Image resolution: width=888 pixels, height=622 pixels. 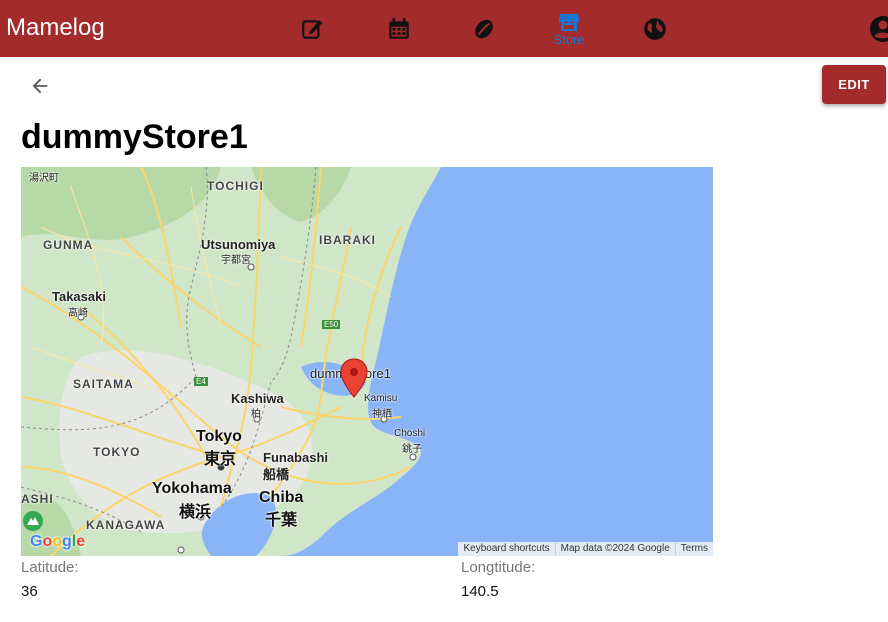 What do you see at coordinates (44, 178) in the screenshot?
I see `map-place-label: 湯沢町` at bounding box center [44, 178].